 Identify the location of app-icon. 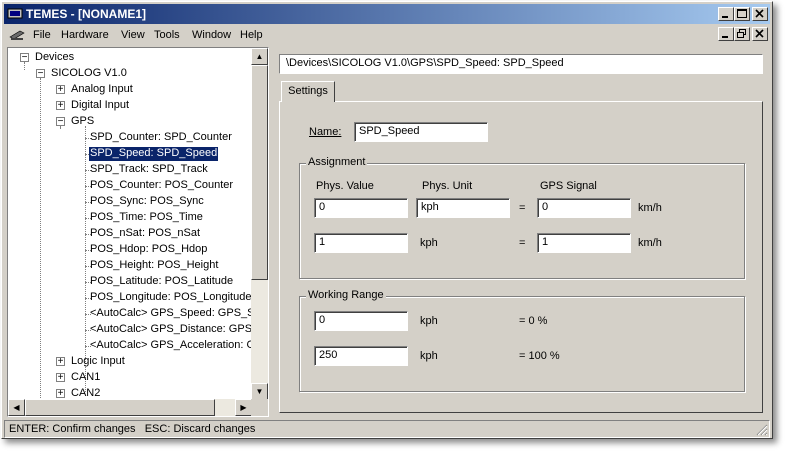
(15, 13).